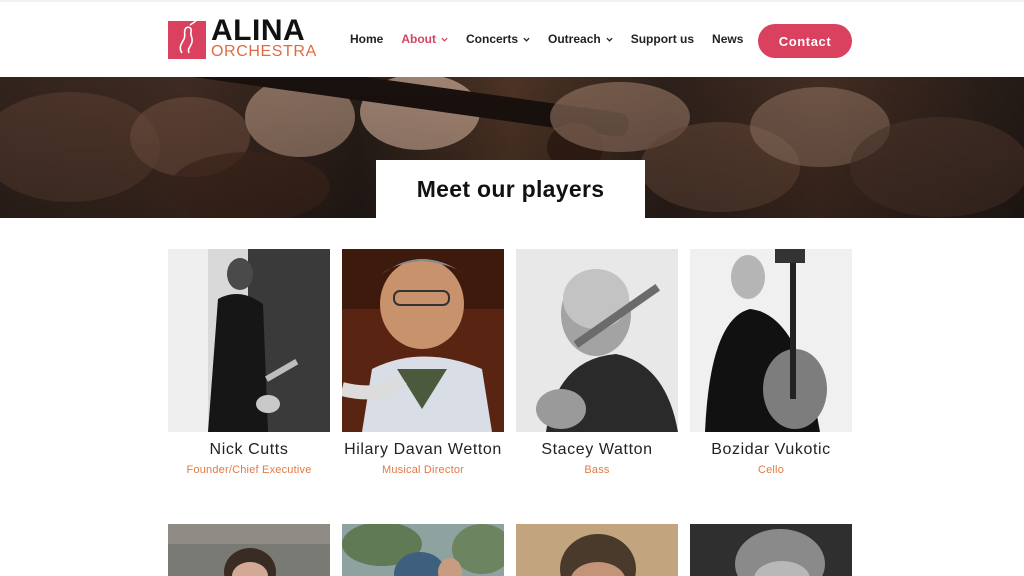  What do you see at coordinates (597, 449) in the screenshot?
I see `player-name: Stacey Watton` at bounding box center [597, 449].